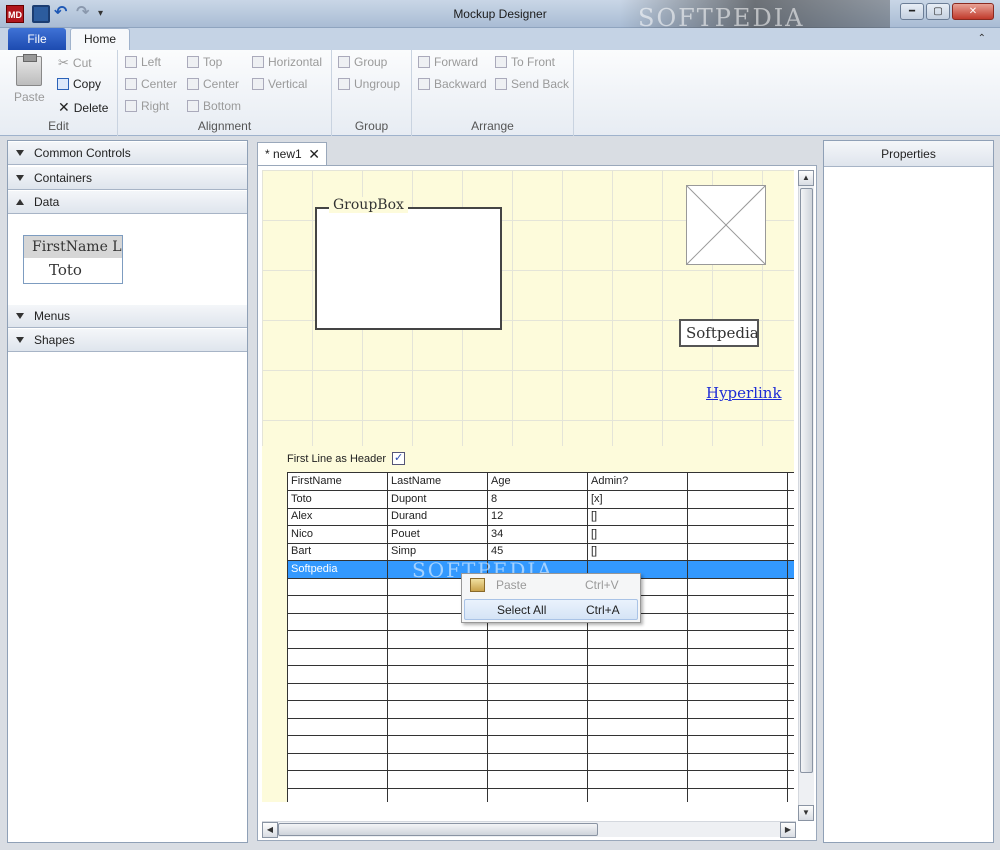 This screenshot has height=850, width=1000. What do you see at coordinates (314, 154) in the screenshot?
I see `close-icon: ✕` at bounding box center [314, 154].